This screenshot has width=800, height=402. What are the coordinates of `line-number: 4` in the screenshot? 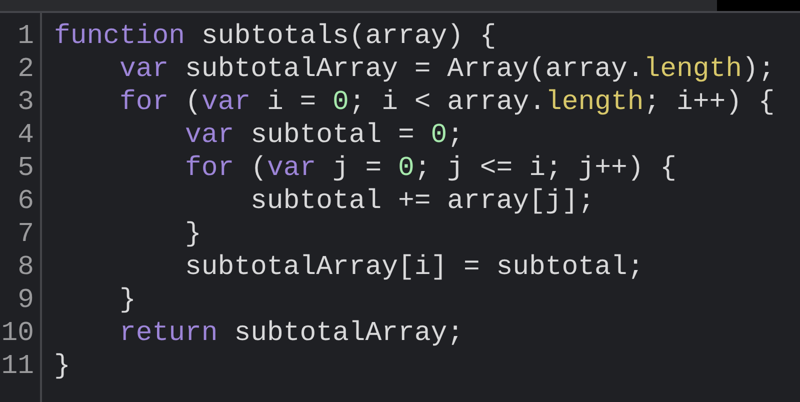 It's located at (26, 135).